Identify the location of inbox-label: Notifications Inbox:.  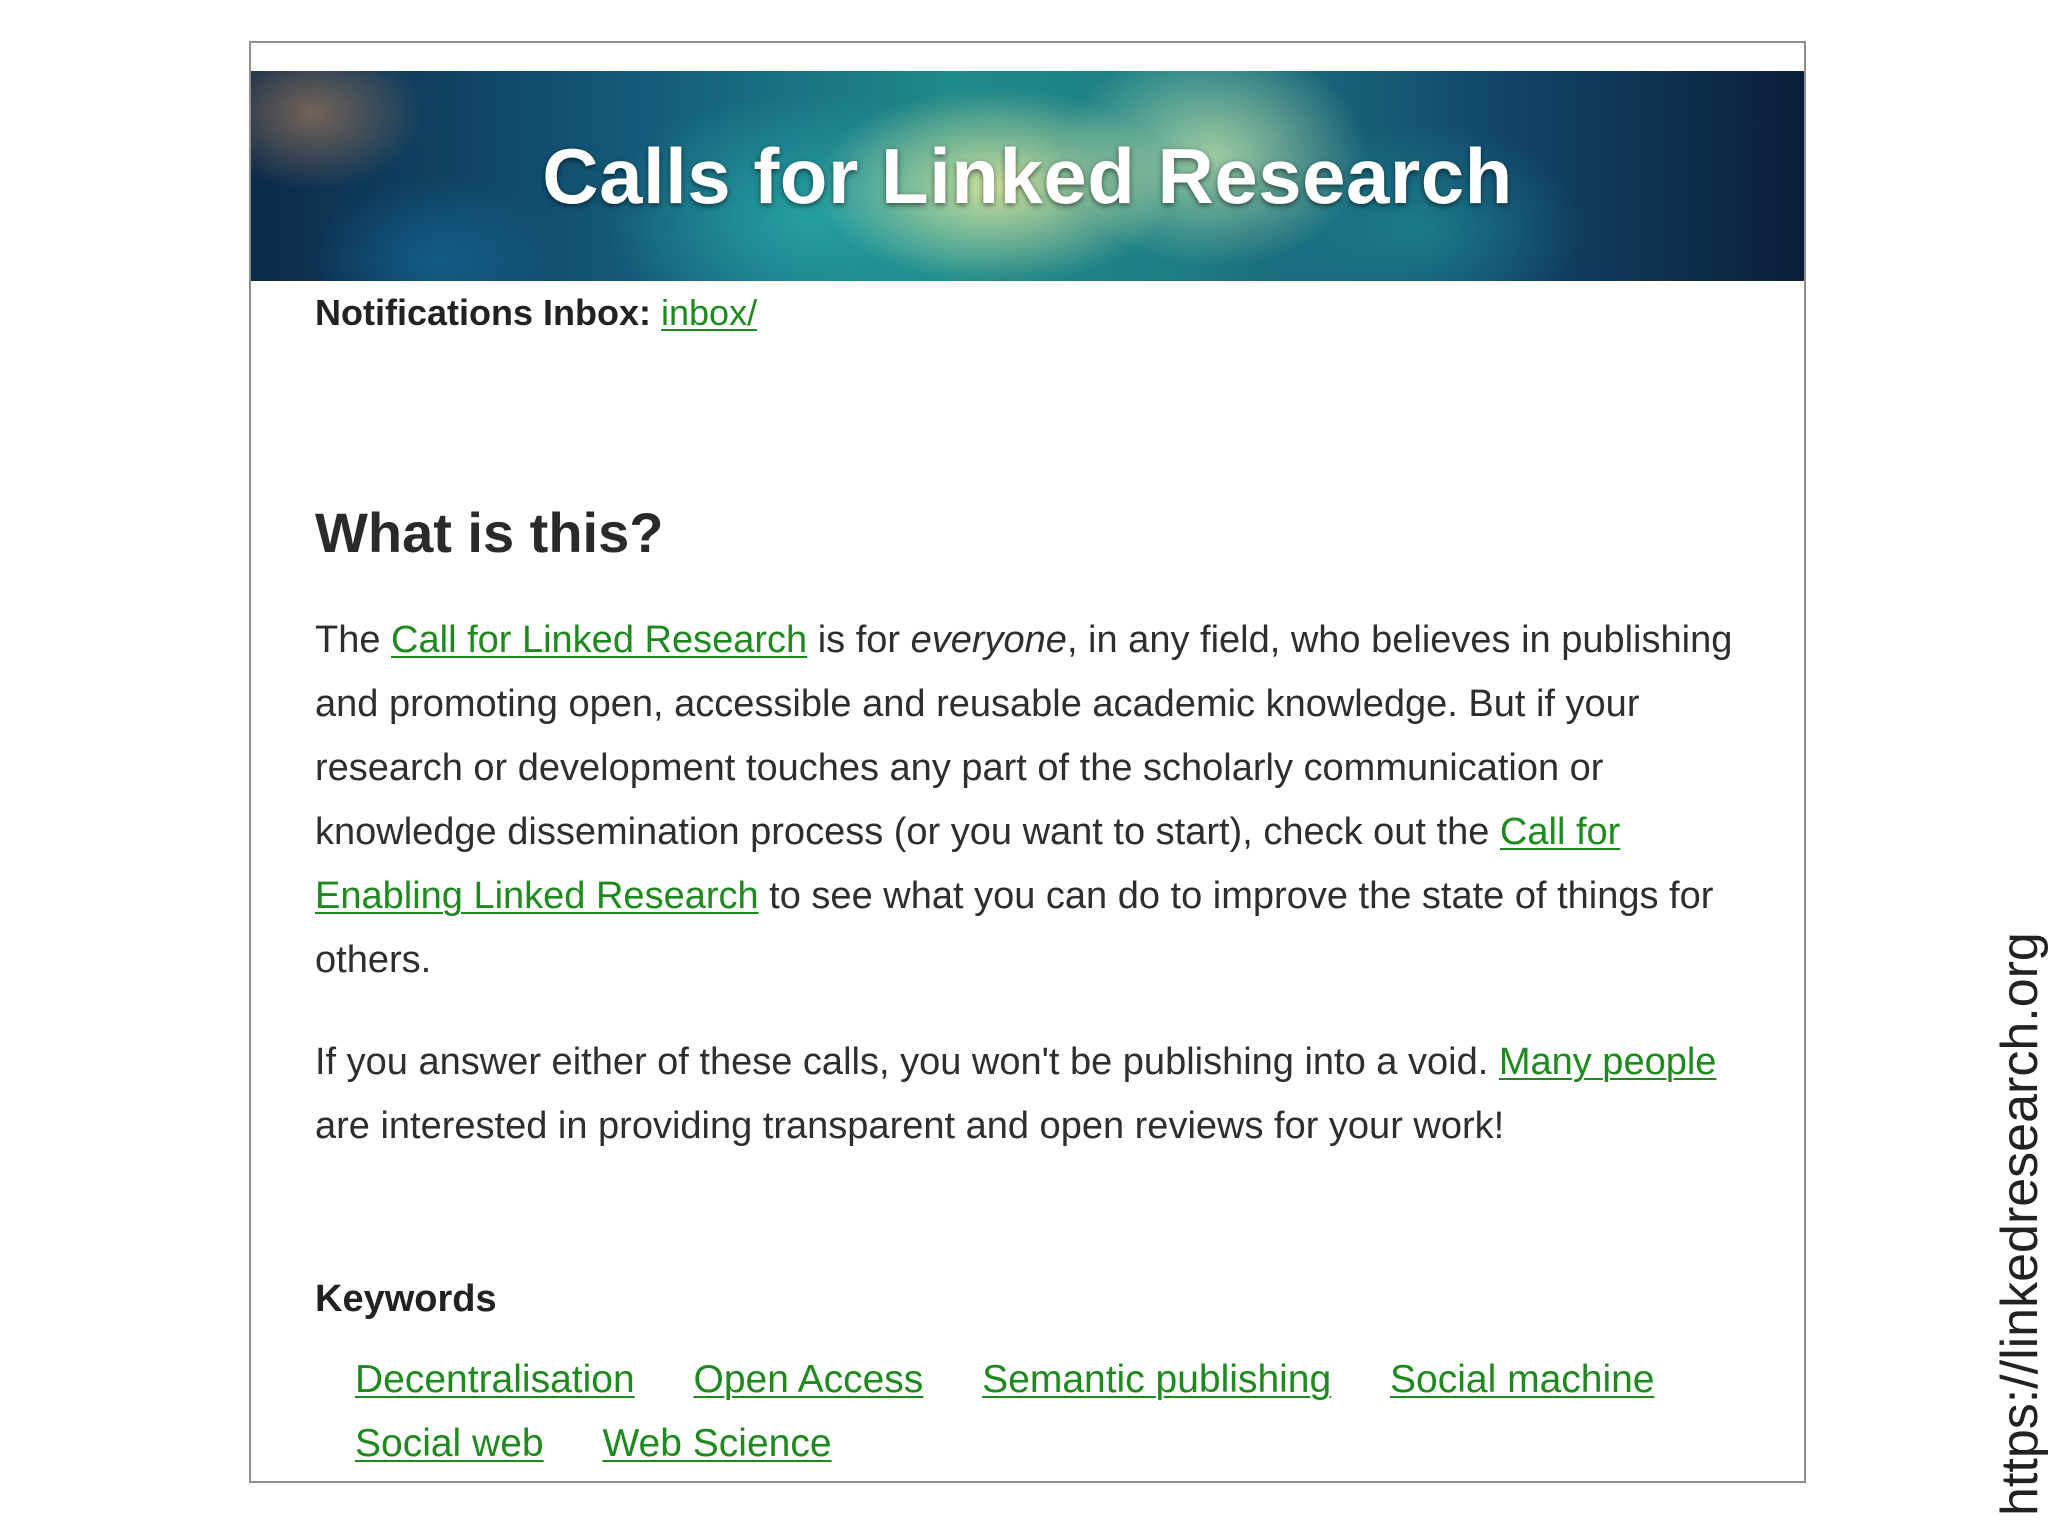
(483, 312).